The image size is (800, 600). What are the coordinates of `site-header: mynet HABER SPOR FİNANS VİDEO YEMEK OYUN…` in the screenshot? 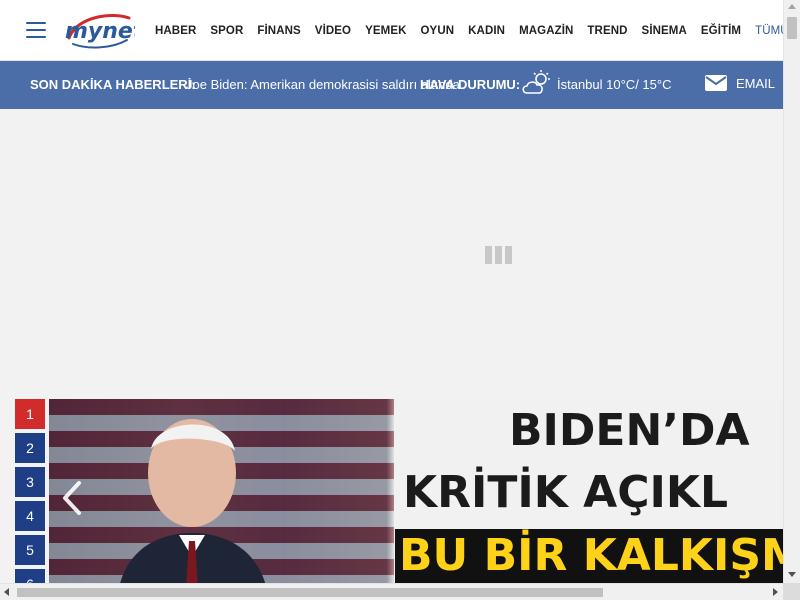 It's located at (391, 30).